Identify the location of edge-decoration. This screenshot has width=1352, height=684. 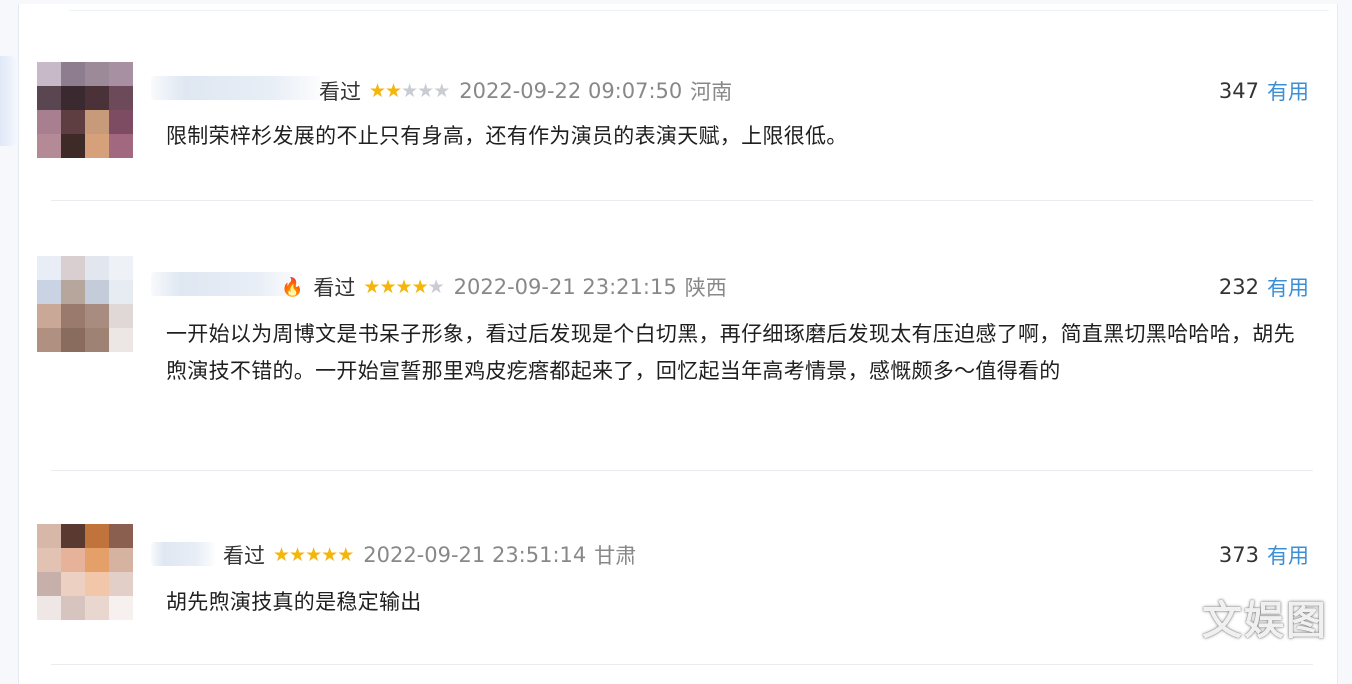
(9, 101).